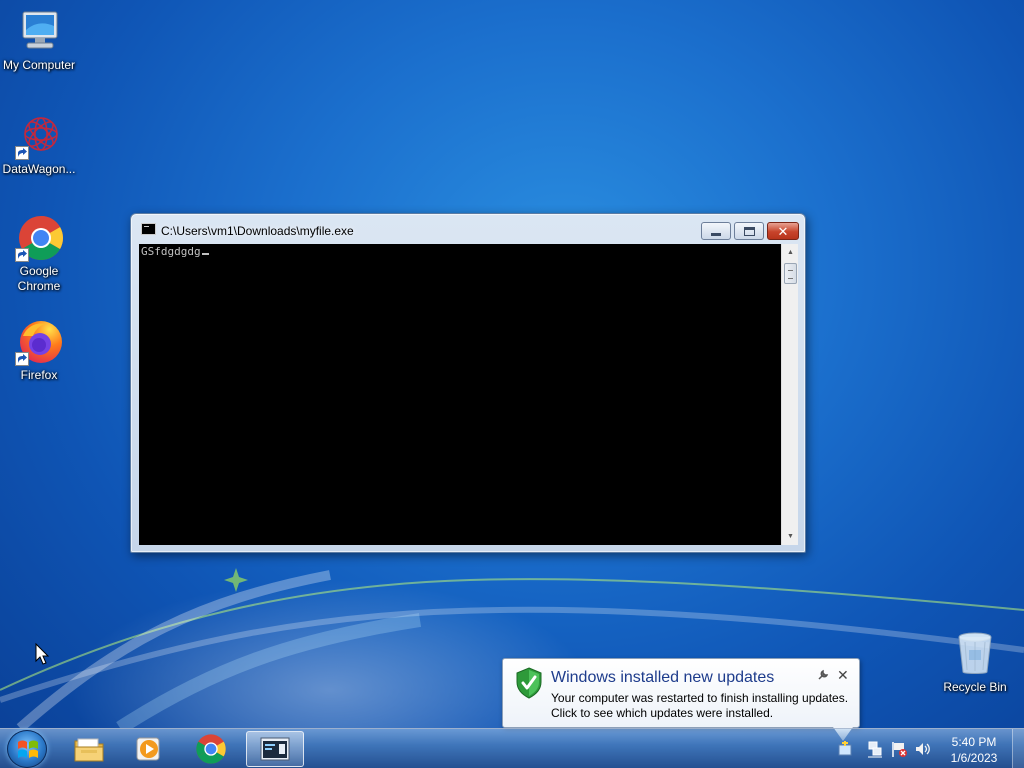 The width and height of the screenshot is (1024, 768). I want to click on minimize-icon, so click(716, 234).